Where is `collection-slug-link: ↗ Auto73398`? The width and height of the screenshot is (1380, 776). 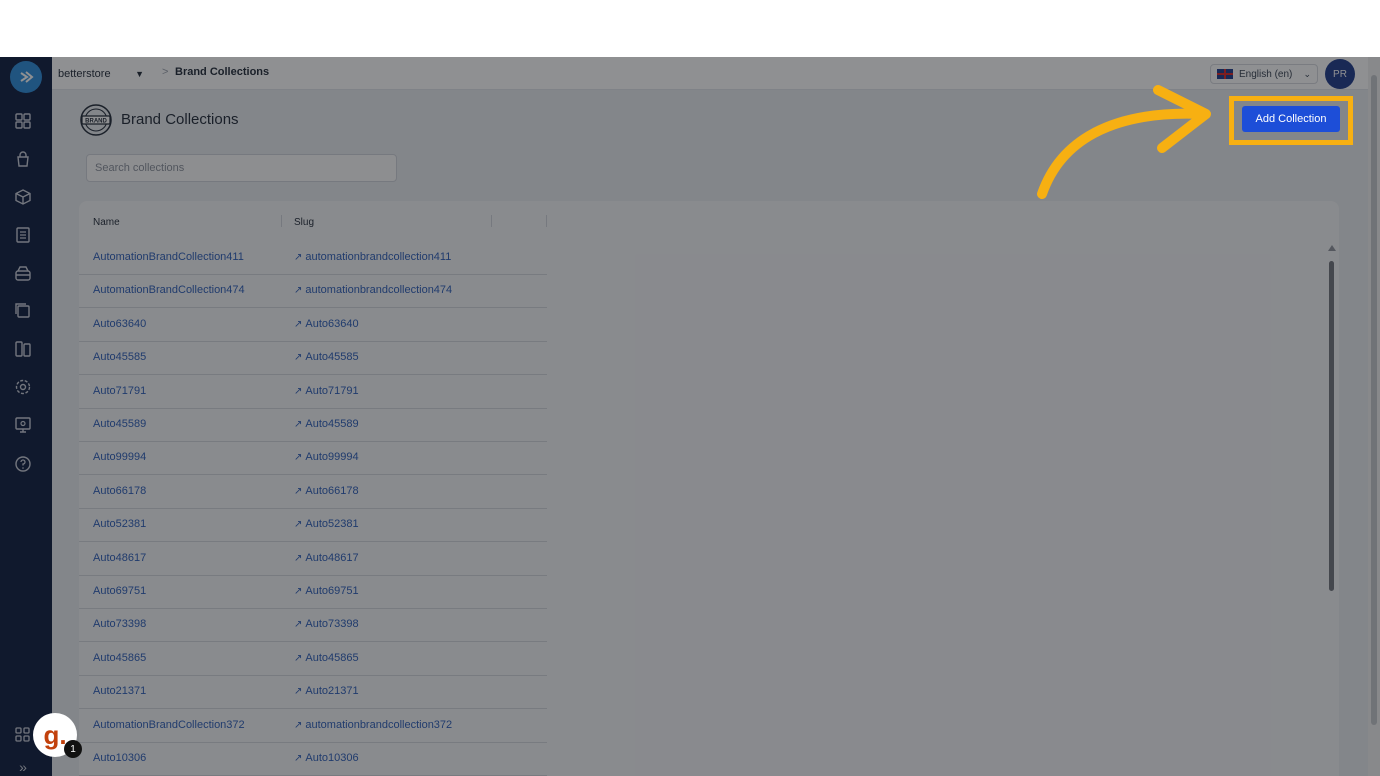
collection-slug-link: ↗ Auto73398 is located at coordinates (326, 624).